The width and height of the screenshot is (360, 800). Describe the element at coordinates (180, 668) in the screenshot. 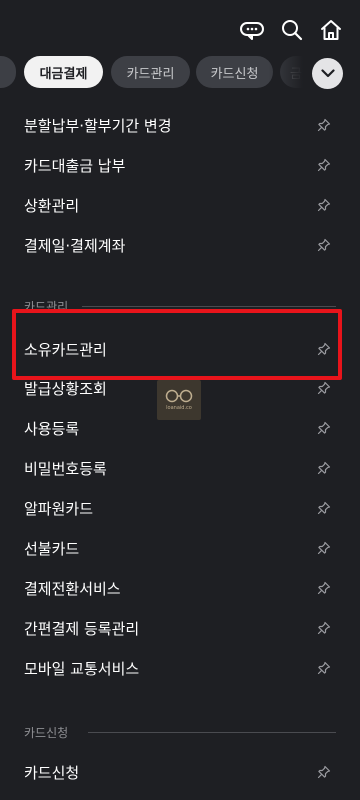

I see `menu-item-mobile-transit: 모바일 교통서비스` at that location.